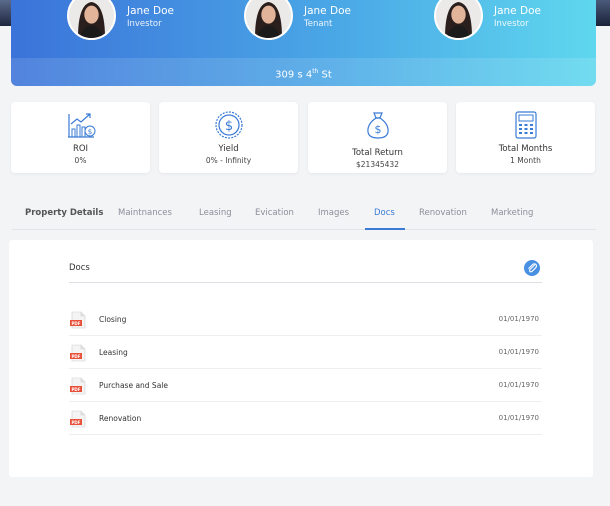 This screenshot has height=506, width=610. I want to click on person-tenant: Jane Doe Tenant, so click(297, 20).